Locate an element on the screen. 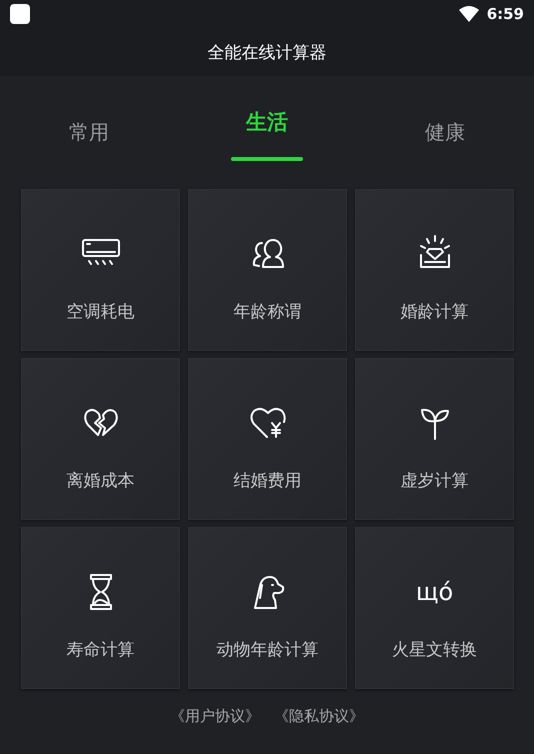  footer-link: 《隐私协议》 is located at coordinates (319, 716).